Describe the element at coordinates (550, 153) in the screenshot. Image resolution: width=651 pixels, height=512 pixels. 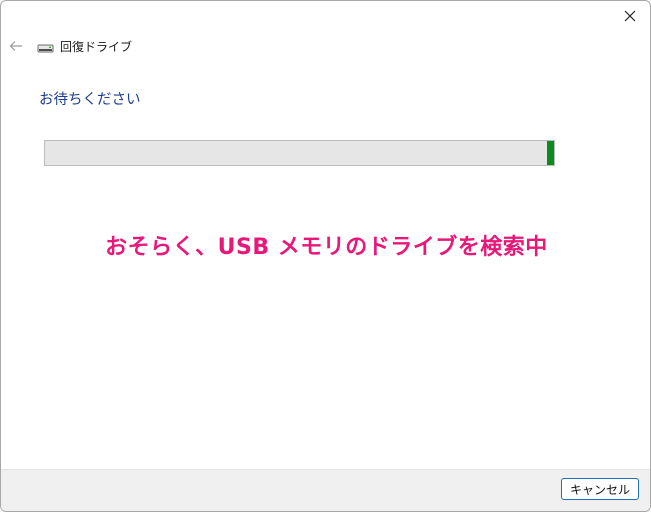
I see `progress-fill` at that location.